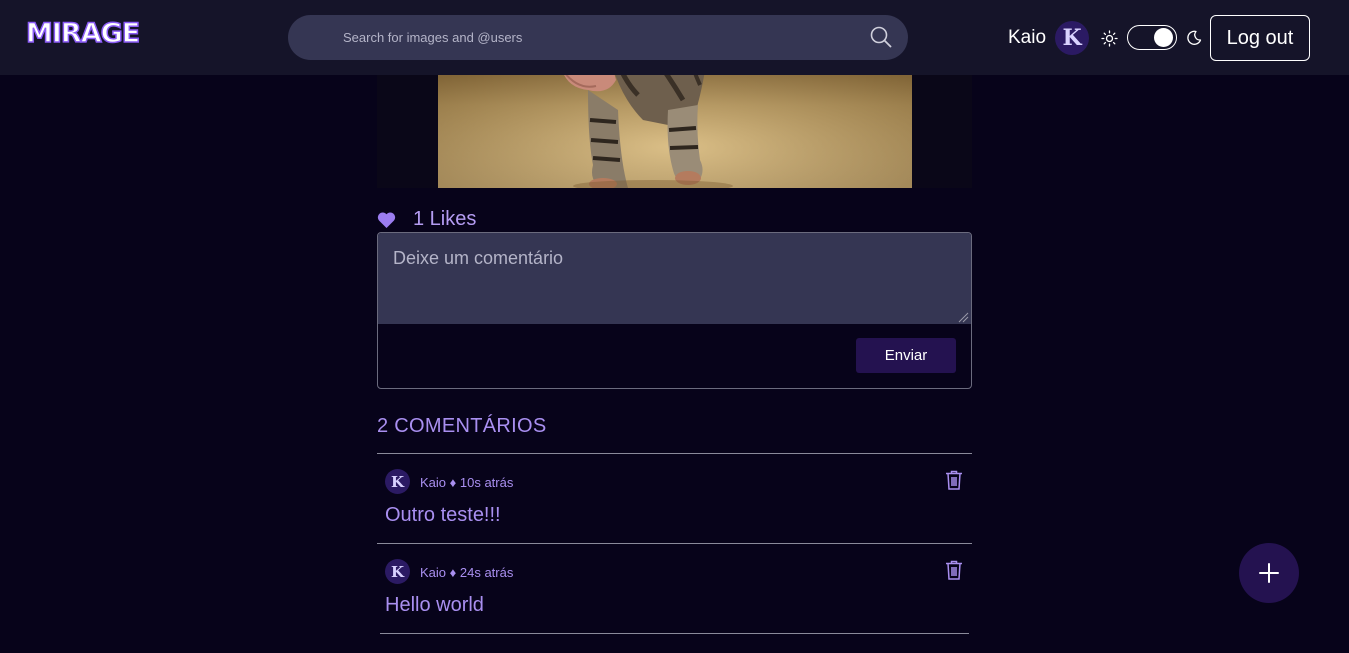 Image resolution: width=1349 pixels, height=653 pixels. Describe the element at coordinates (1260, 38) in the screenshot. I see `logout-button: Log out` at that location.